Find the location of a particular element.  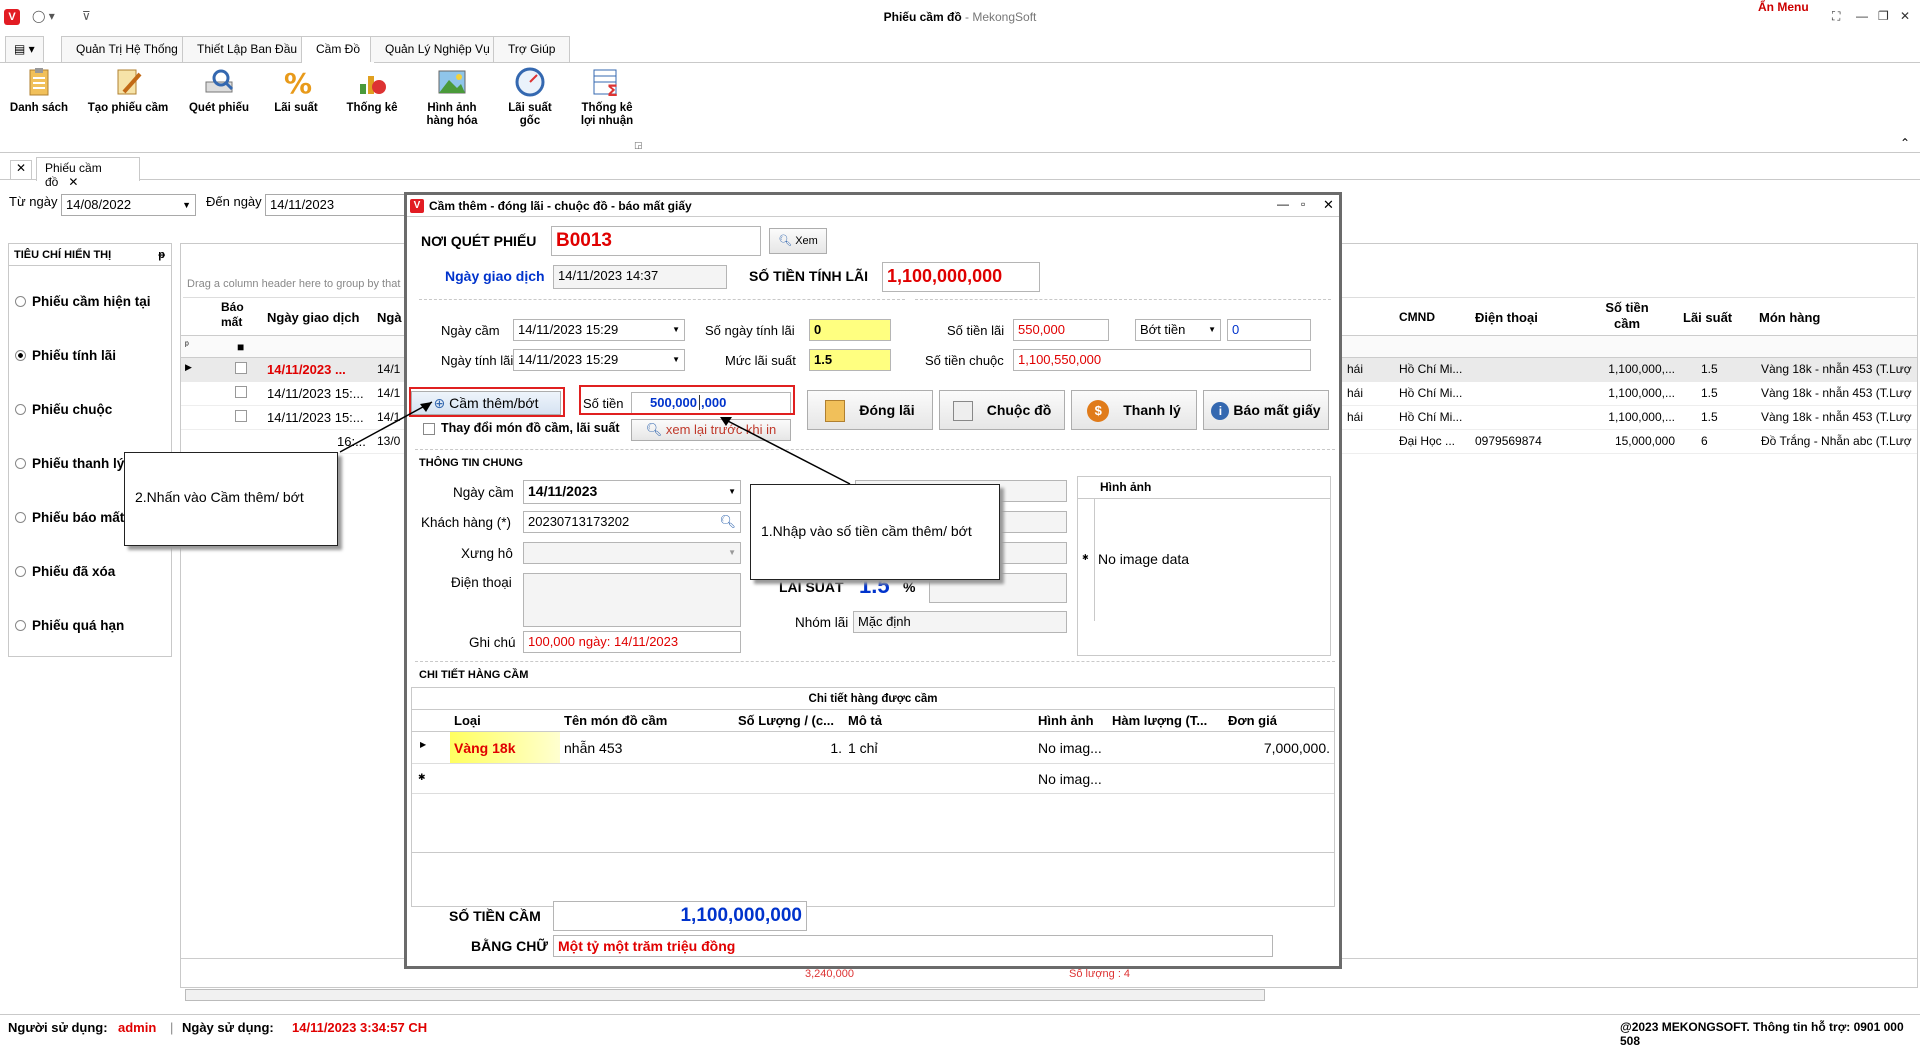

arrow-step2 is located at coordinates (386, 427).